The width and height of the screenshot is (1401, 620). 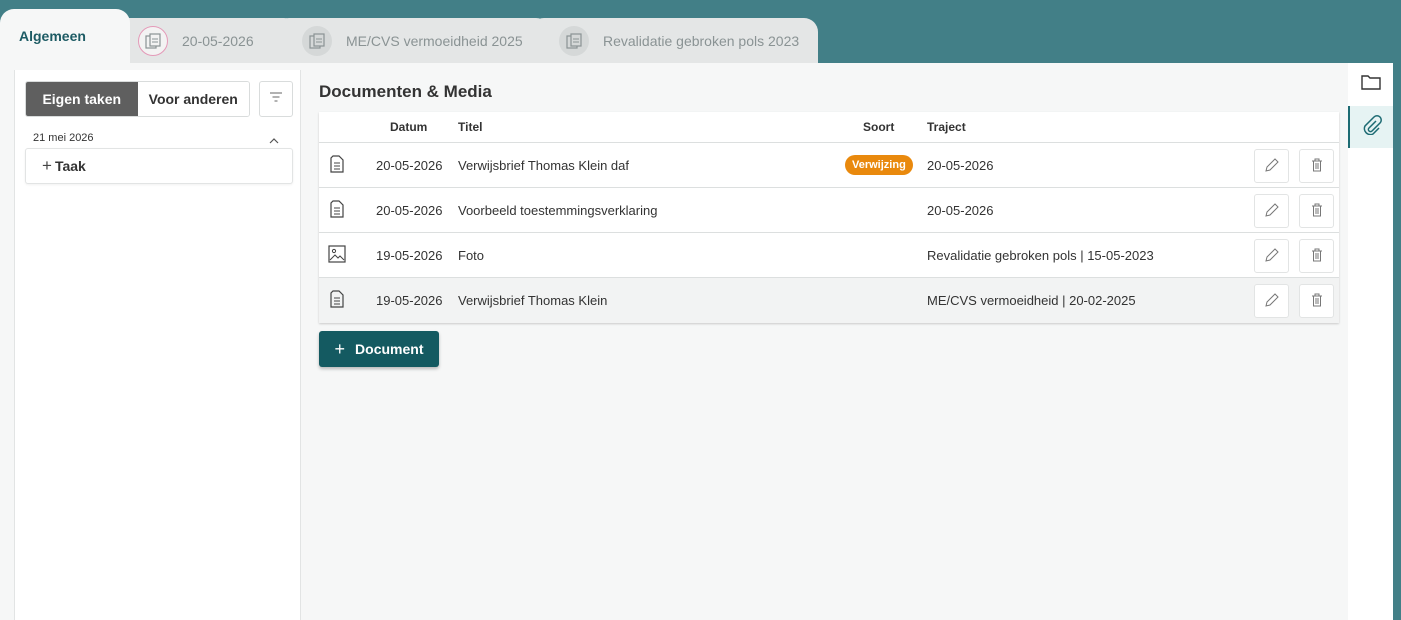 What do you see at coordinates (946, 127) in the screenshot?
I see `column-header-traject: Traject` at bounding box center [946, 127].